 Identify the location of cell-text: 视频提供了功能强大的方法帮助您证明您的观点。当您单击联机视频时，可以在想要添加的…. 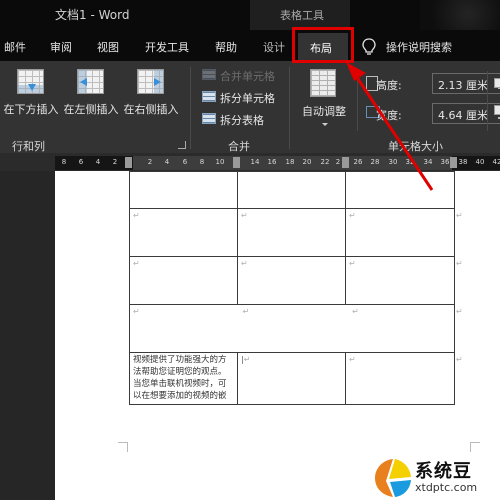
(180, 378).